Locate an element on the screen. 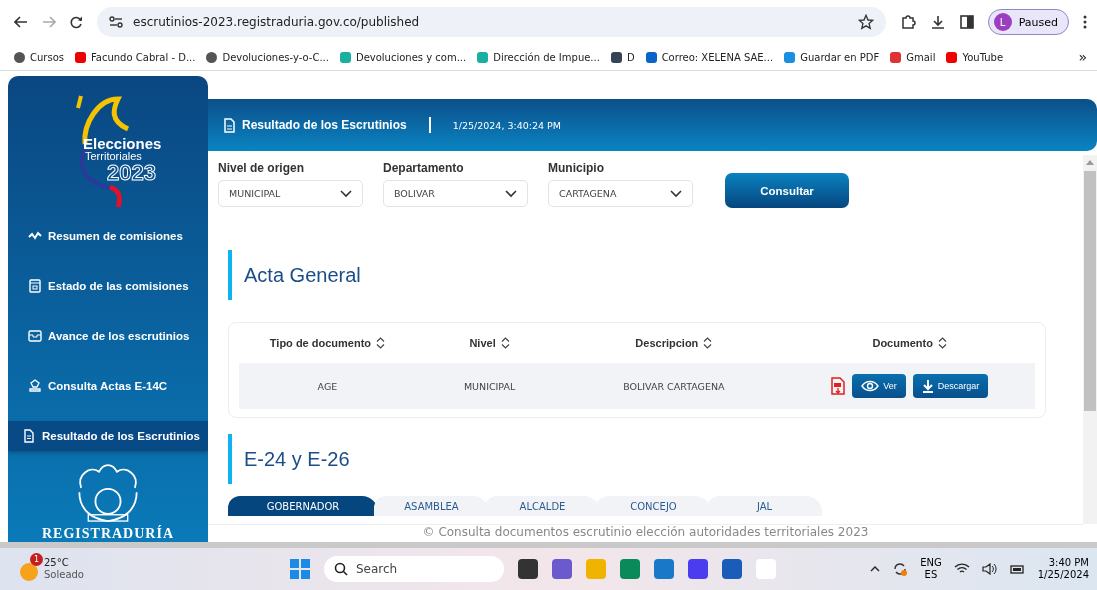 The width and height of the screenshot is (1097, 590). menu-icon is located at coordinates (1085, 22).